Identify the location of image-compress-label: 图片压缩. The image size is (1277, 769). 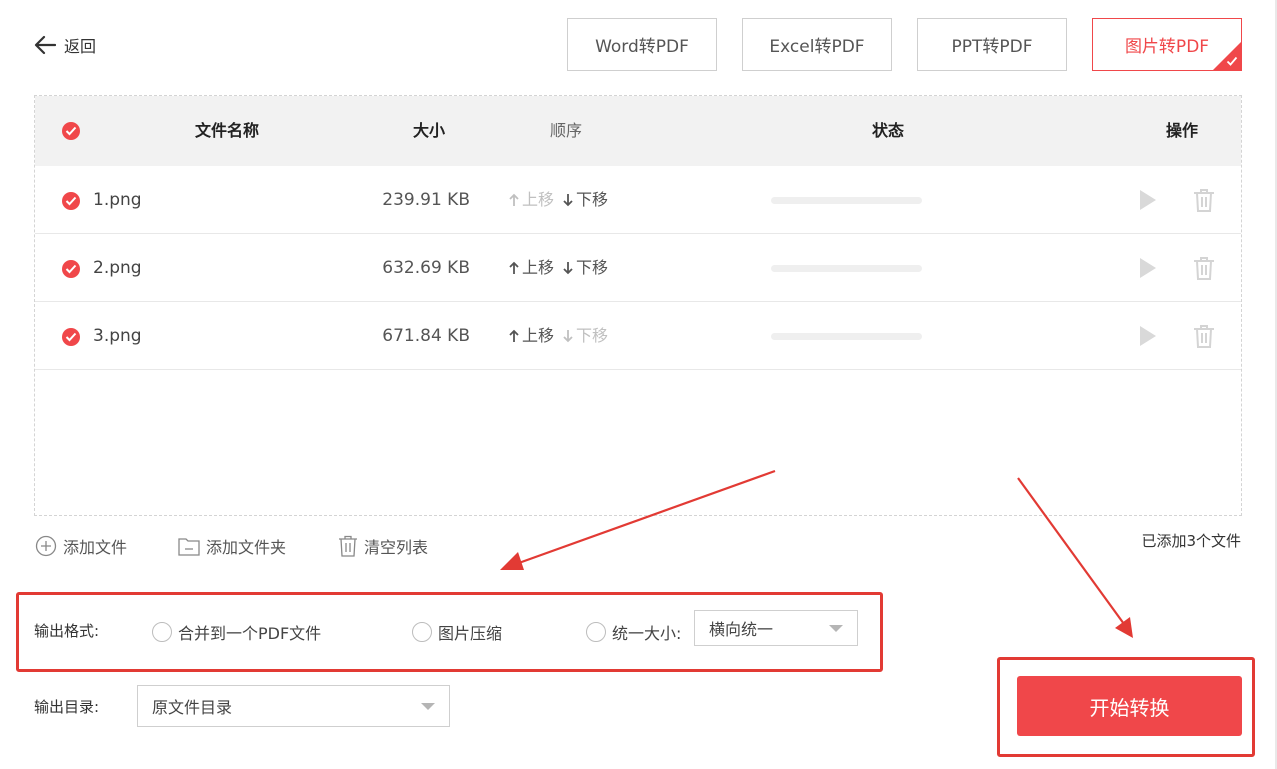
(470, 633).